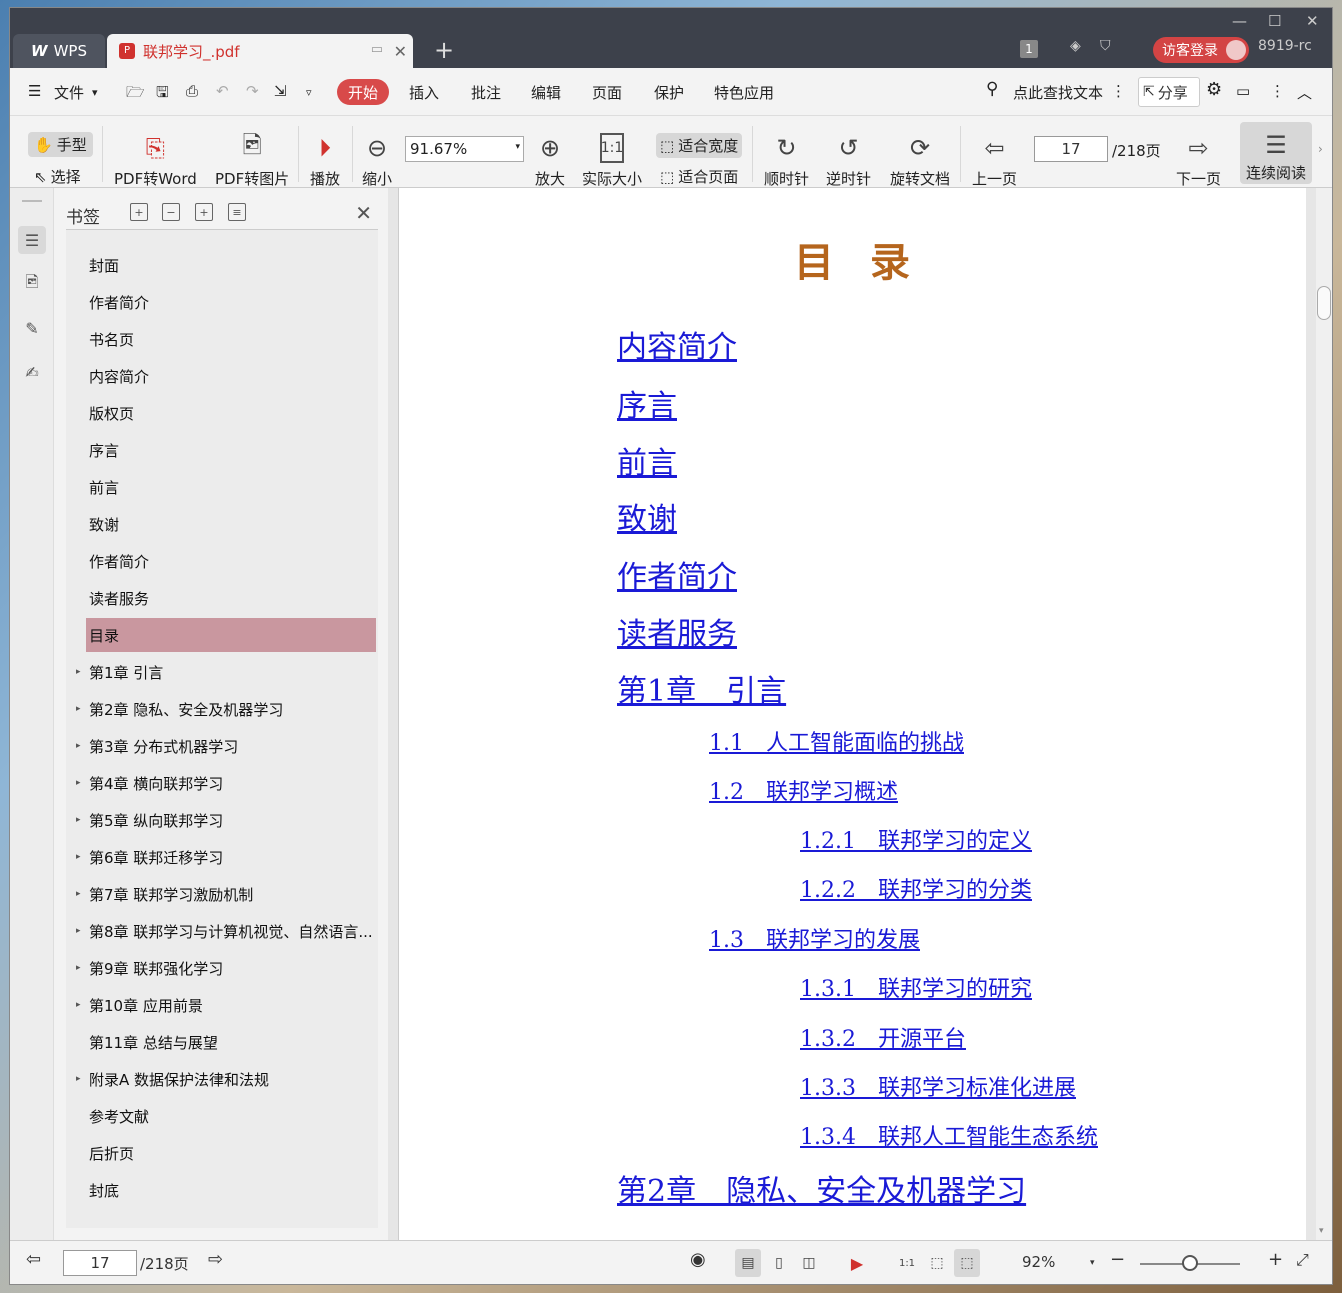 The width and height of the screenshot is (1342, 1293). What do you see at coordinates (1302, 1260) in the screenshot?
I see `fullscreen-icon: ⤢` at bounding box center [1302, 1260].